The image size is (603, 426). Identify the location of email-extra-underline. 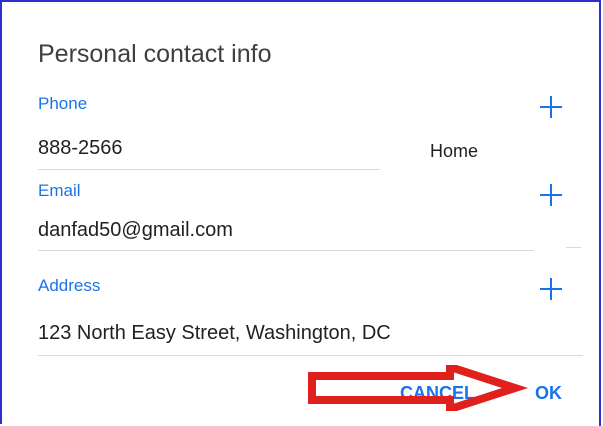
(573, 247).